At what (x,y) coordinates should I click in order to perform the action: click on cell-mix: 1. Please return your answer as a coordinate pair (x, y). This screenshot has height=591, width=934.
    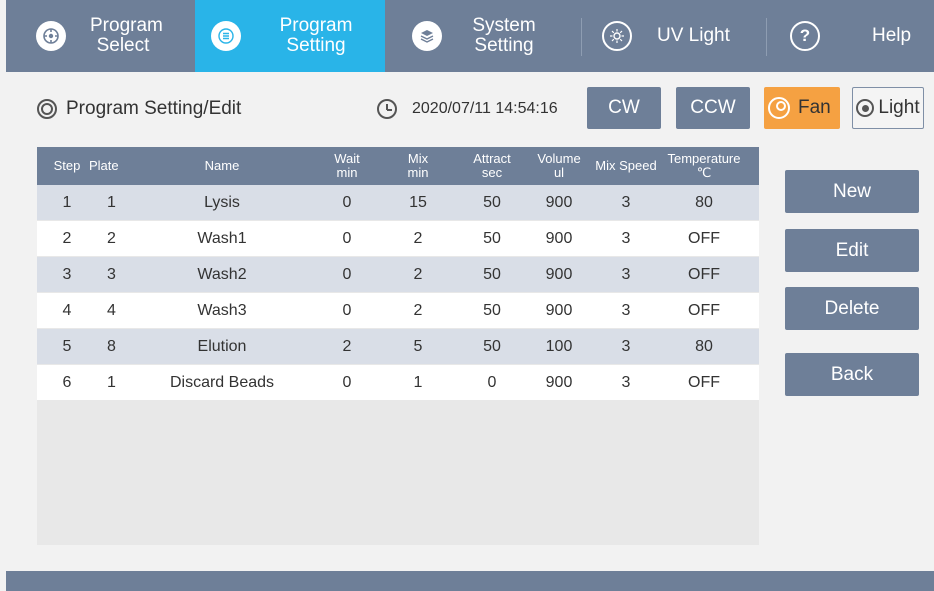
    Looking at the image, I should click on (418, 382).